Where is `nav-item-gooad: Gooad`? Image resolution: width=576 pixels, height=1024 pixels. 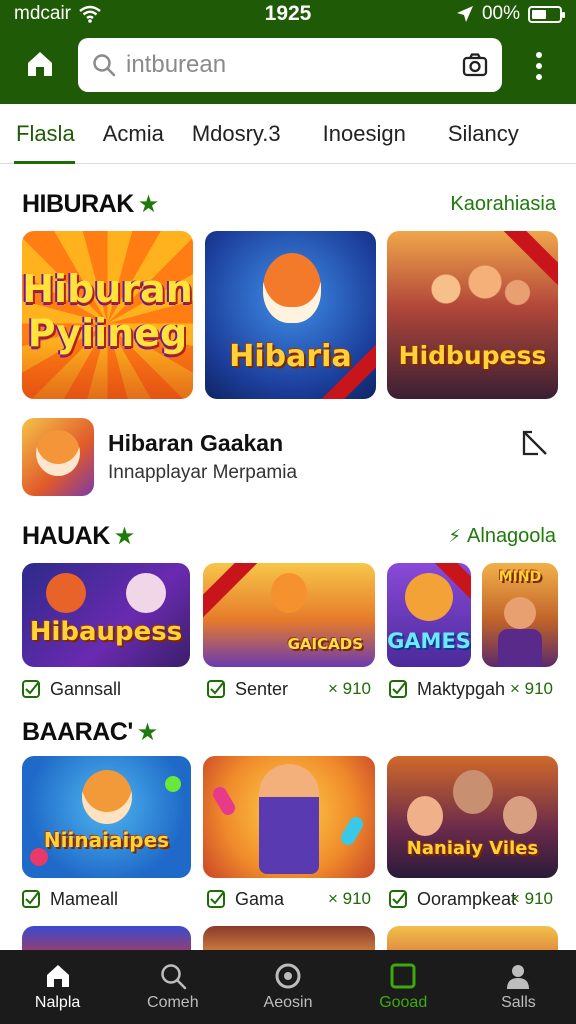 nav-item-gooad: Gooad is located at coordinates (403, 987).